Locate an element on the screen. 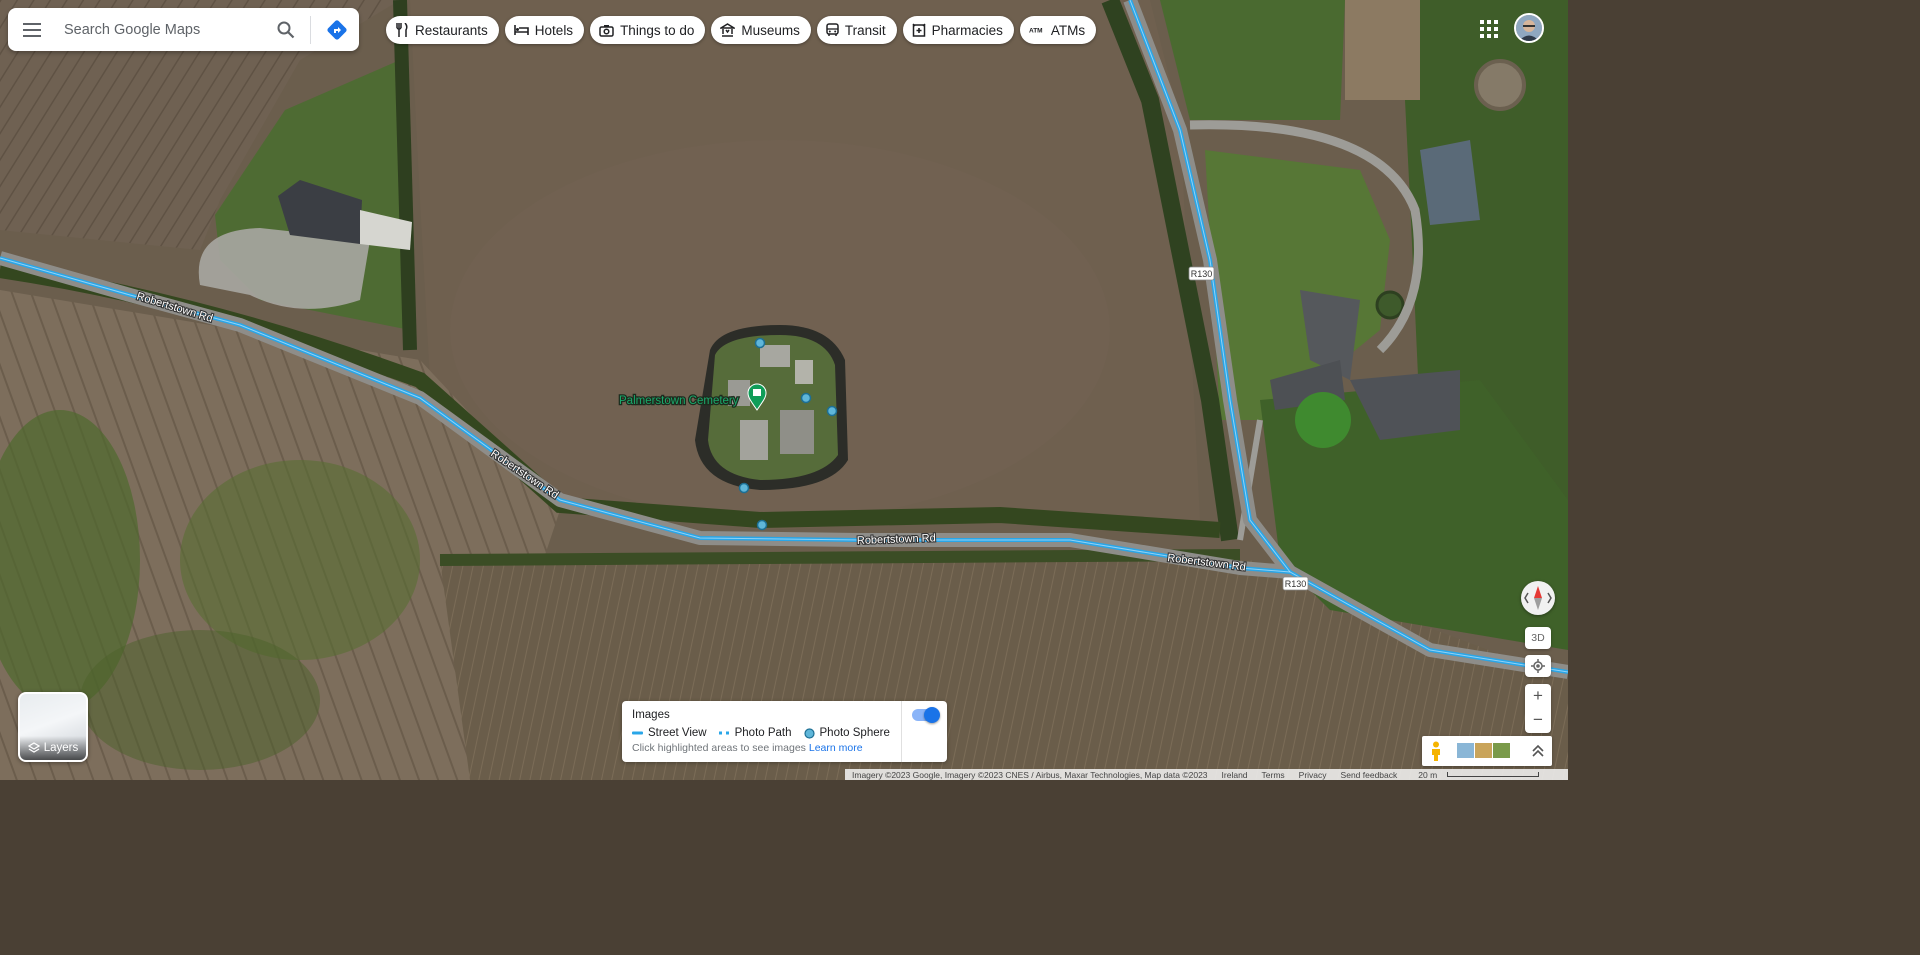 Image resolution: width=1920 pixels, height=955 pixels. scale-line is located at coordinates (1493, 774).